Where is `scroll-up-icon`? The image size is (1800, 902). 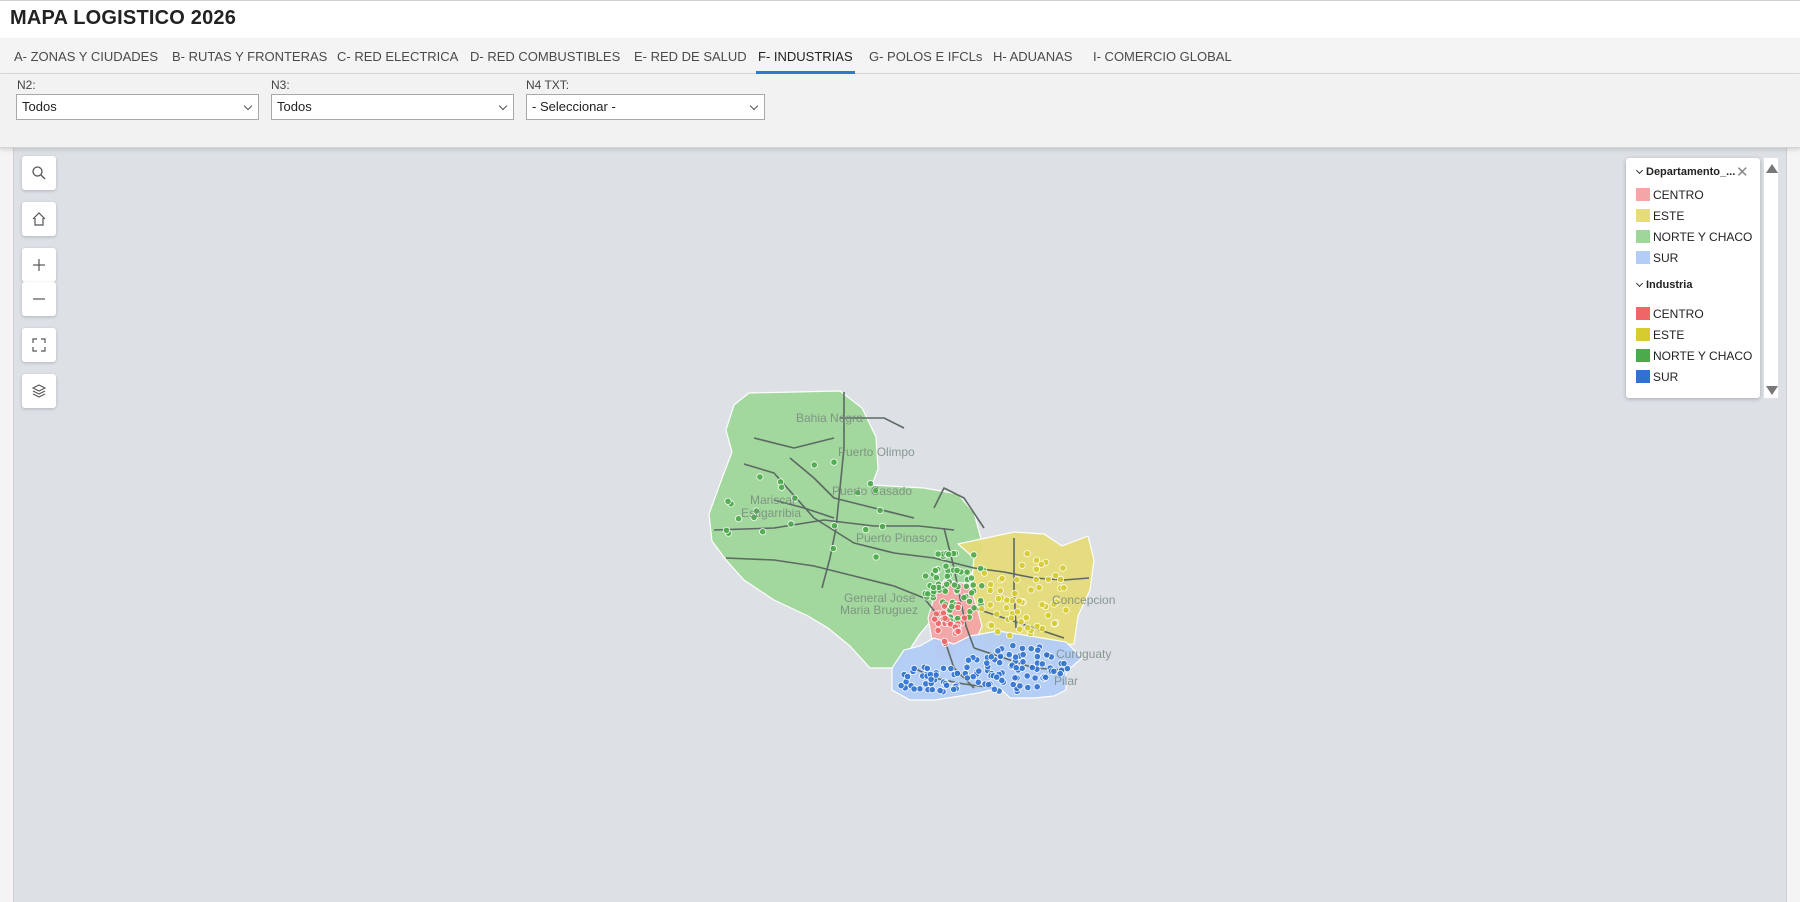 scroll-up-icon is located at coordinates (1772, 168).